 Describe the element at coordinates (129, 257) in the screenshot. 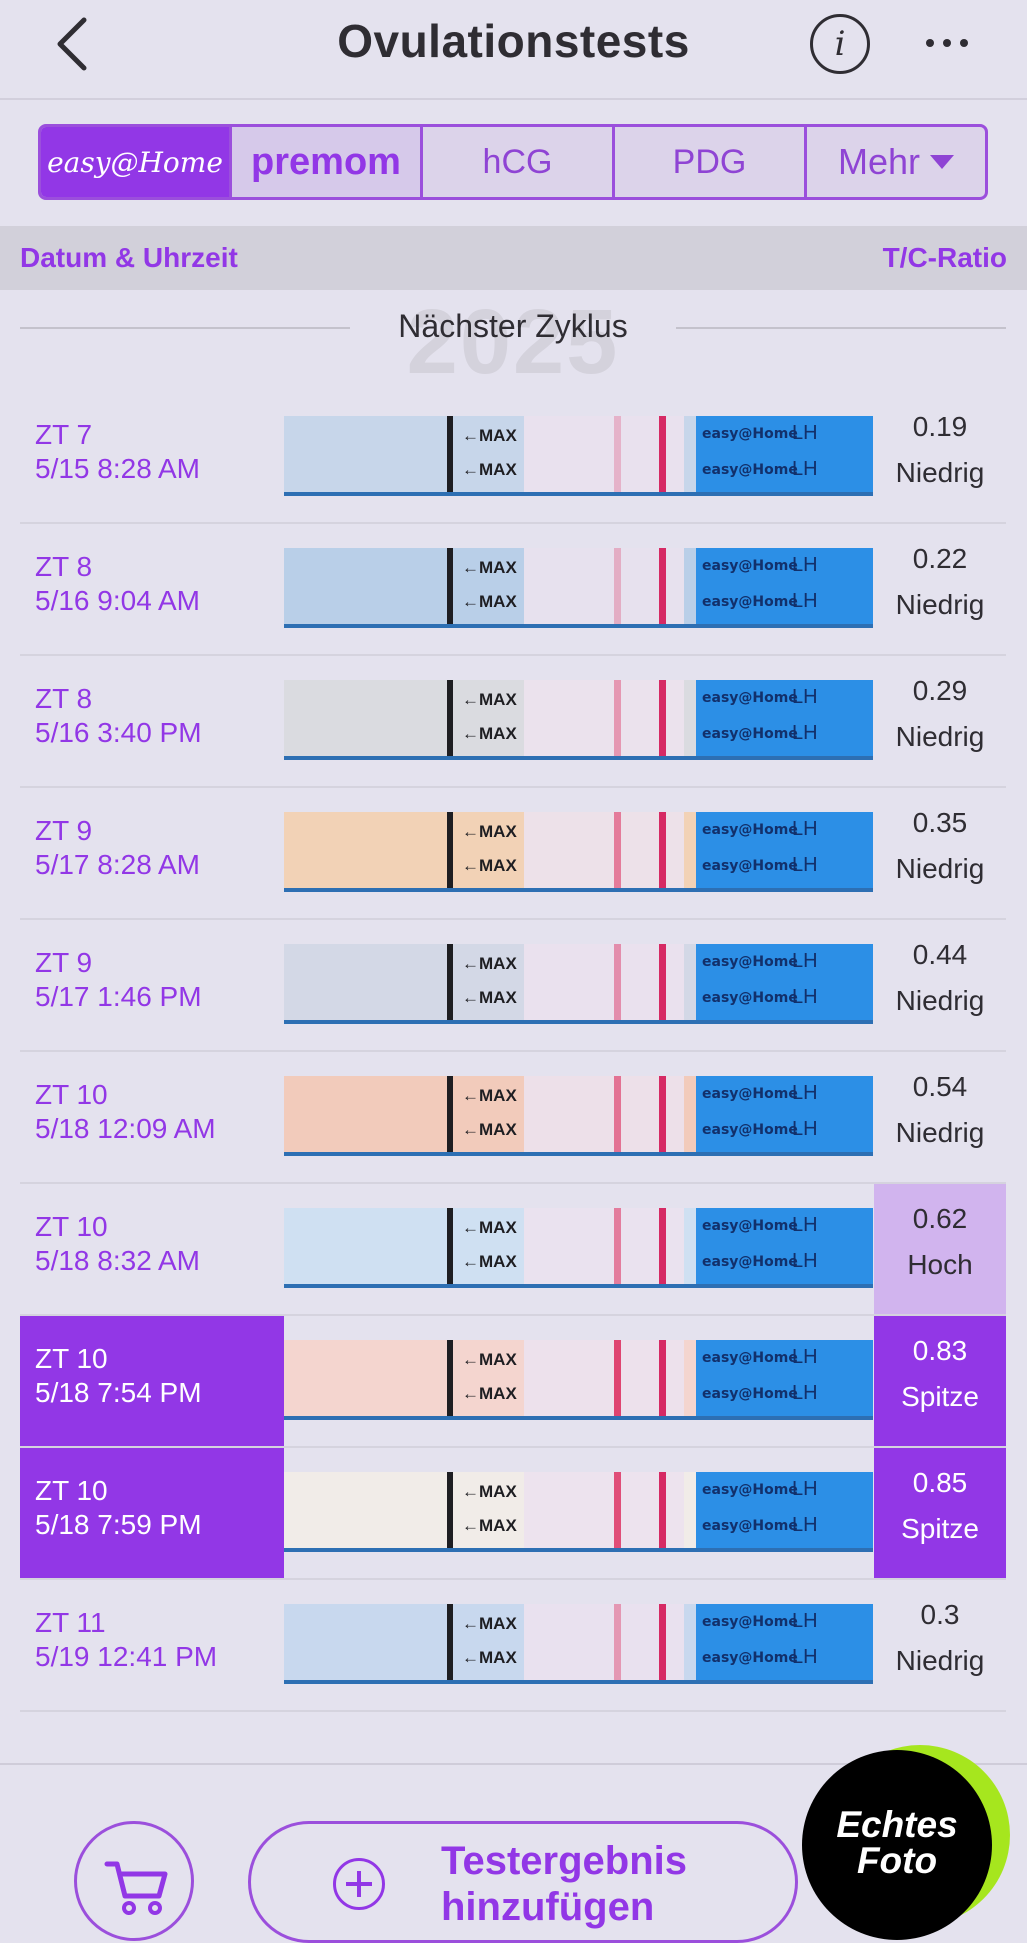

I see `date-time-column-label: Datum & Uhrzeit` at that location.